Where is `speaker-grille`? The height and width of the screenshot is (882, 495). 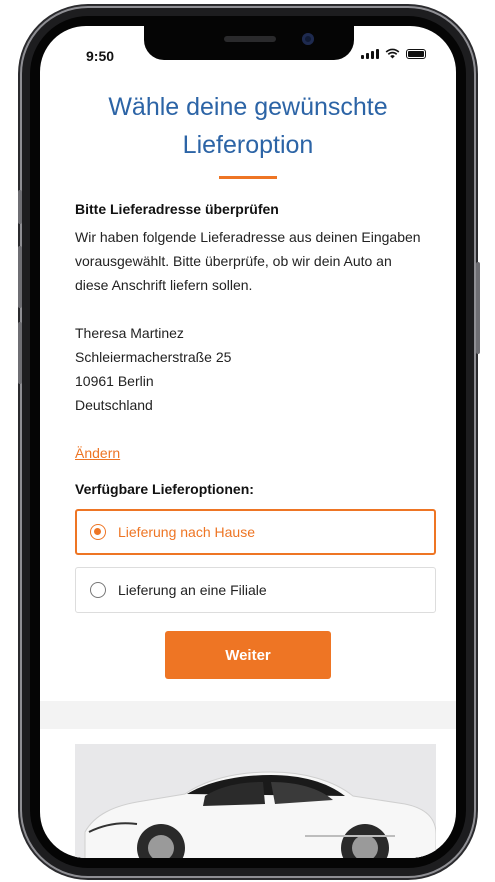
speaker-grille is located at coordinates (250, 39).